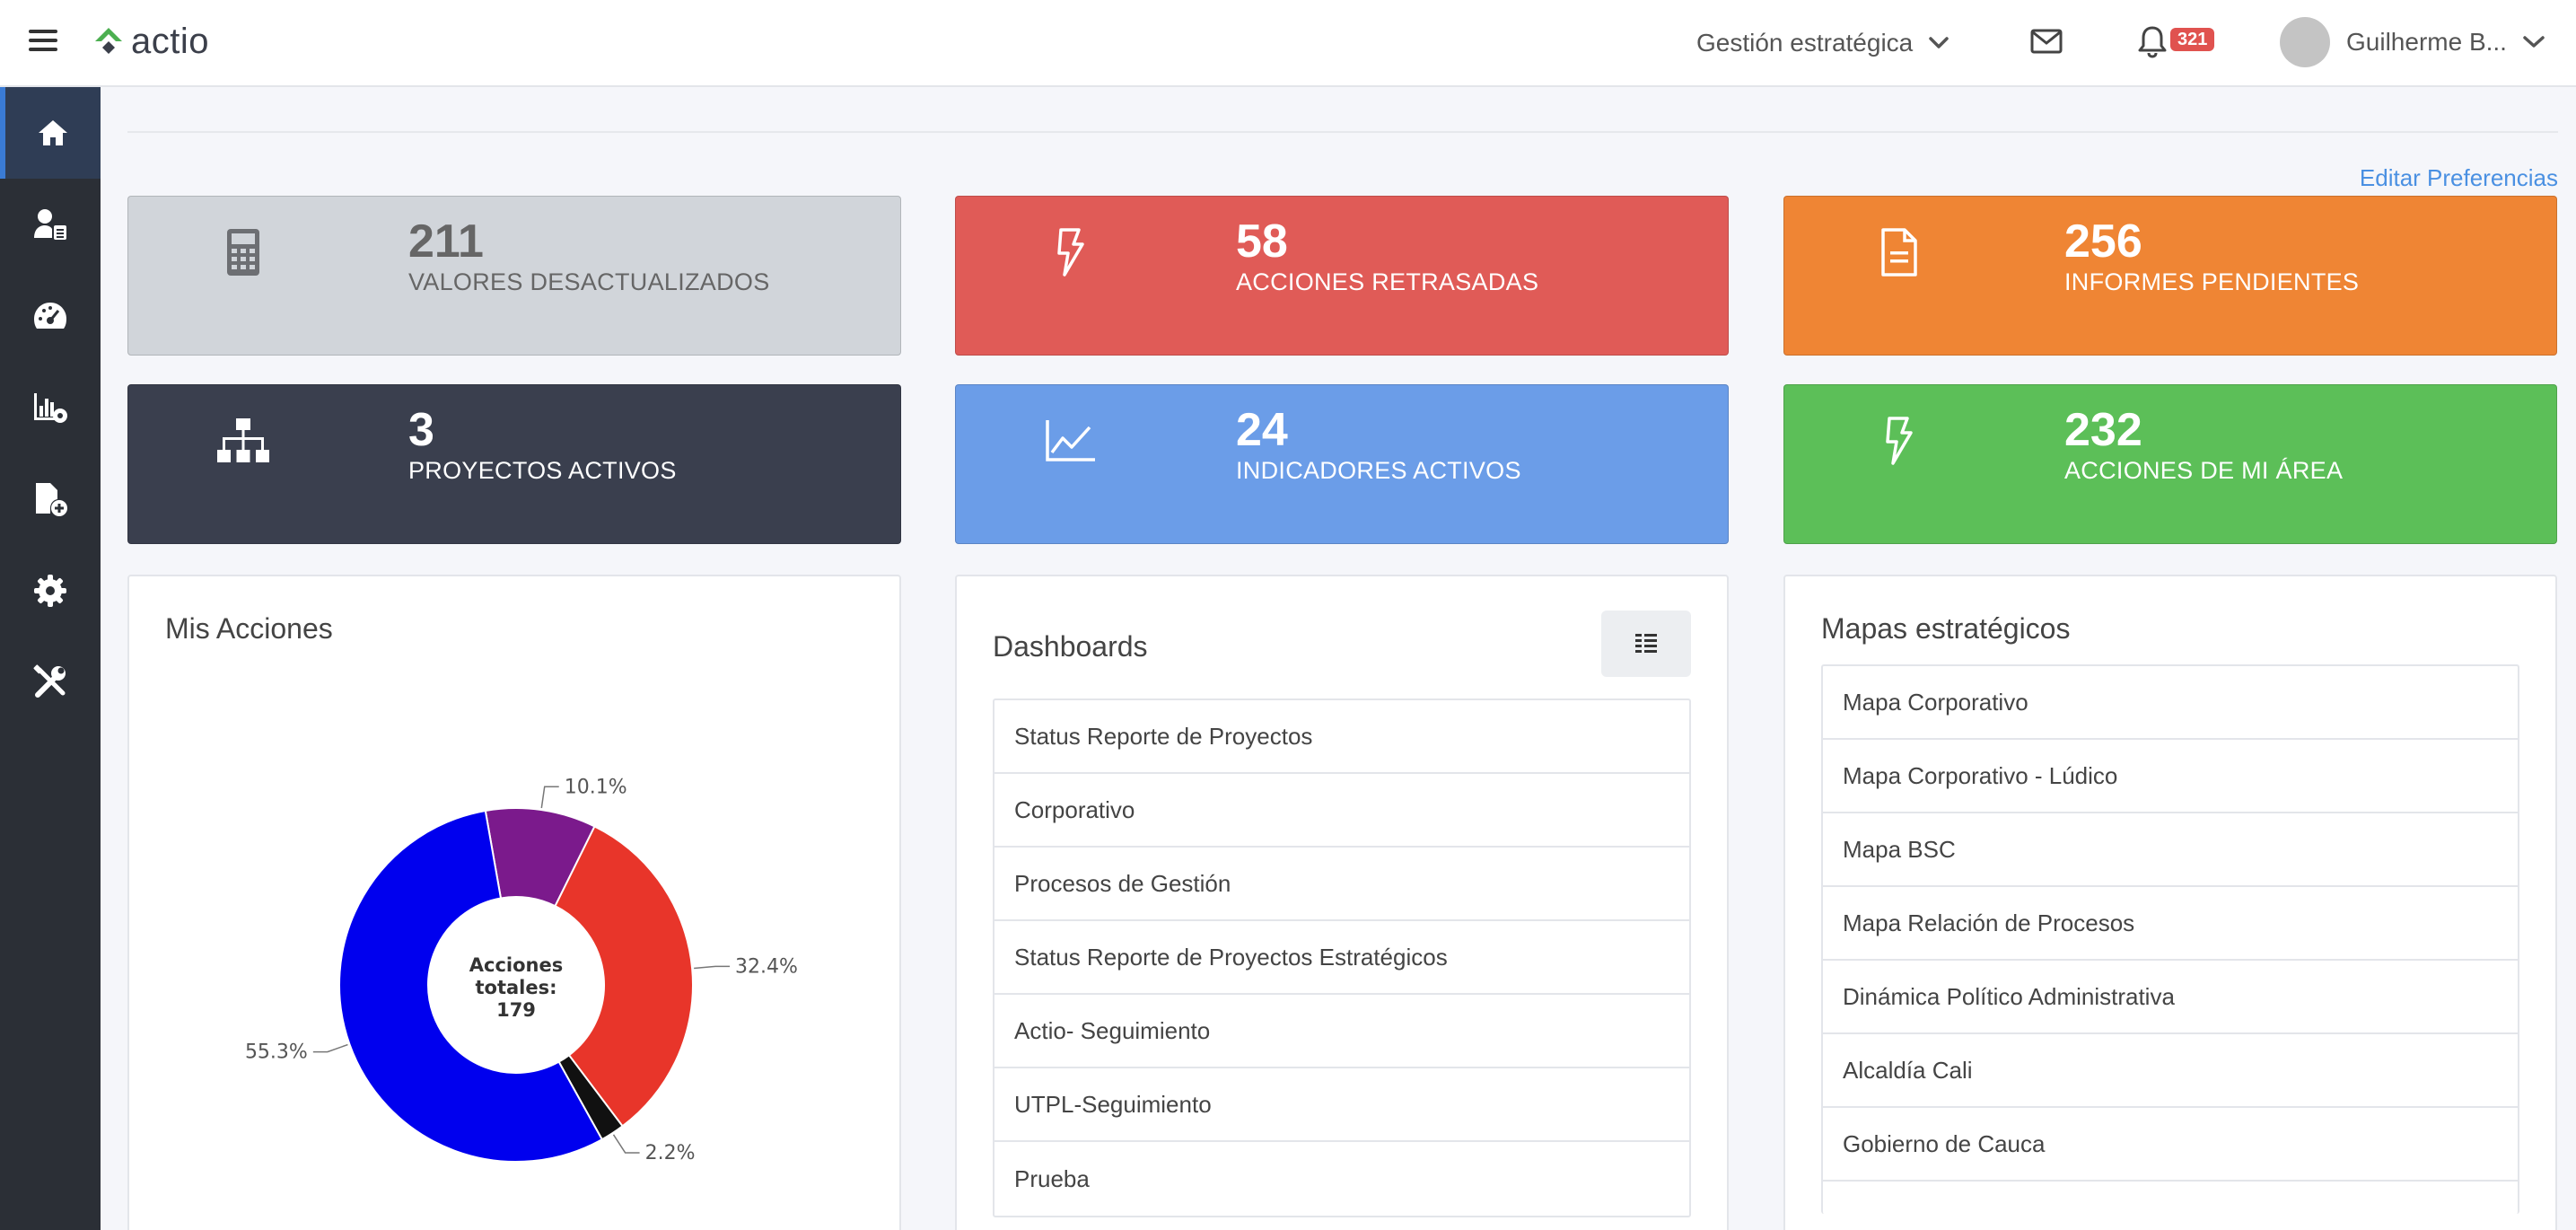  Describe the element at coordinates (2152, 41) in the screenshot. I see `bell-icon` at that location.